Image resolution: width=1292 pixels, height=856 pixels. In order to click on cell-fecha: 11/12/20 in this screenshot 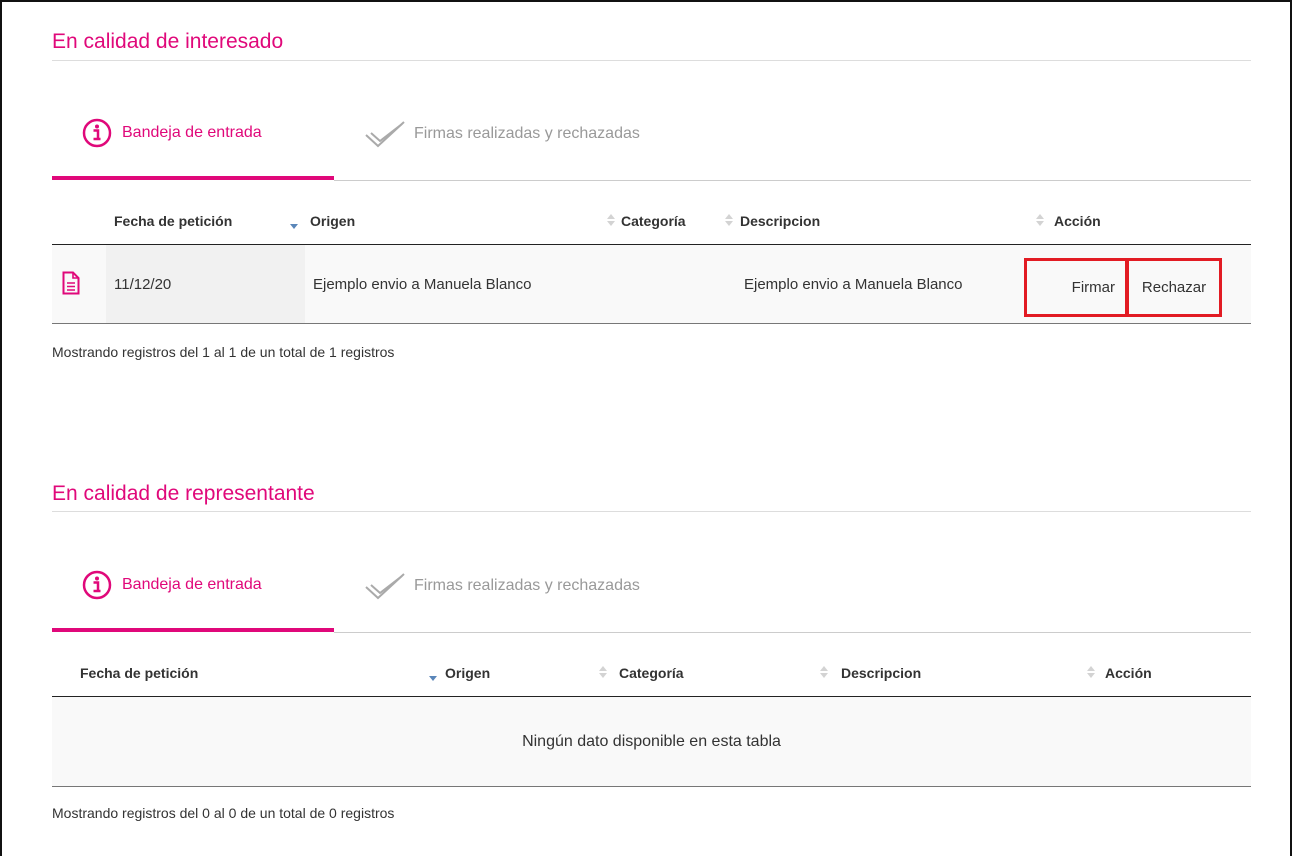, I will do `click(143, 284)`.